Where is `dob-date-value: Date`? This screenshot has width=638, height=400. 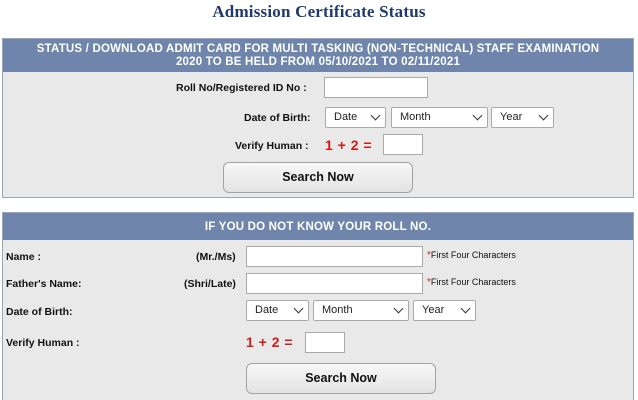
dob-date-value: Date is located at coordinates (346, 117).